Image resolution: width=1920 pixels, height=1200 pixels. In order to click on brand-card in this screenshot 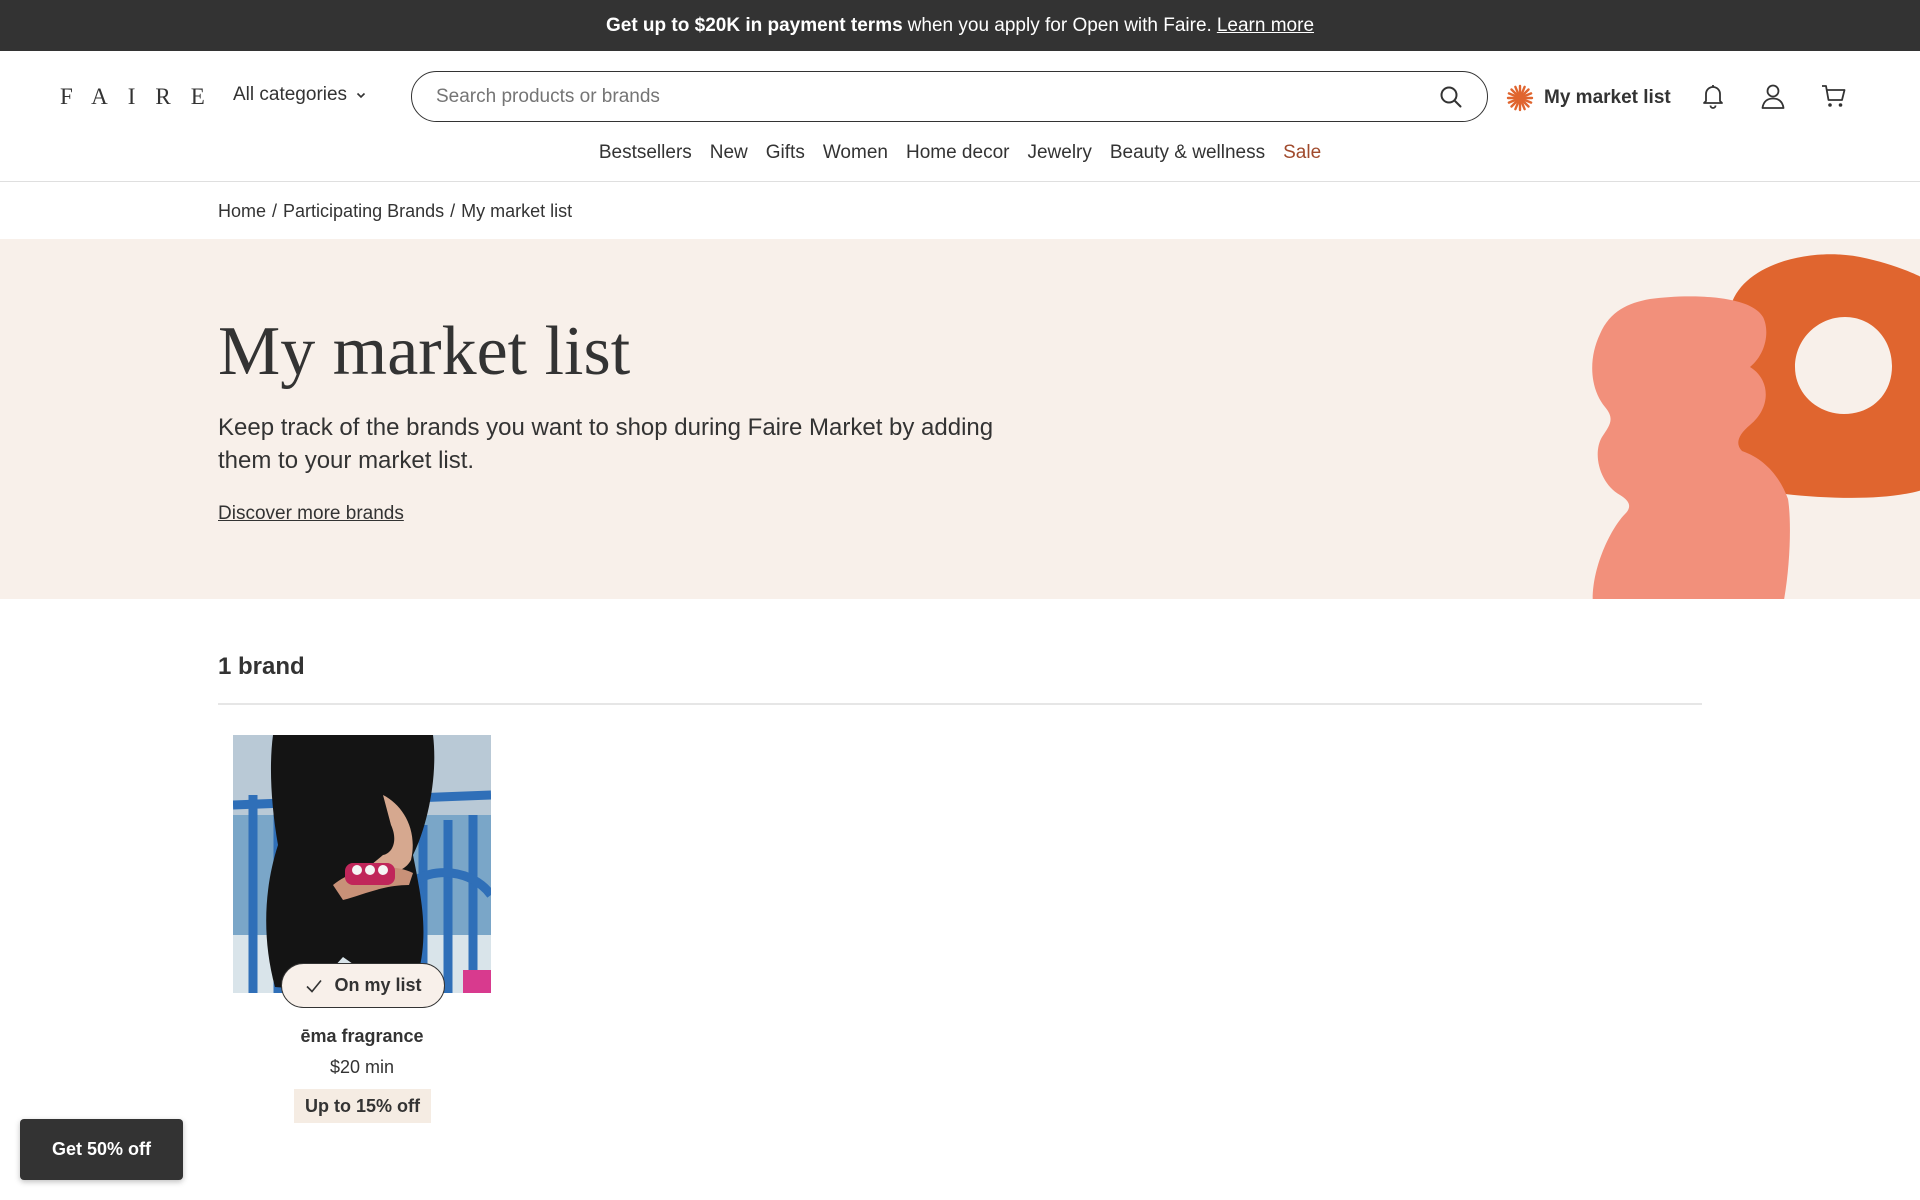, I will do `click(362, 864)`.